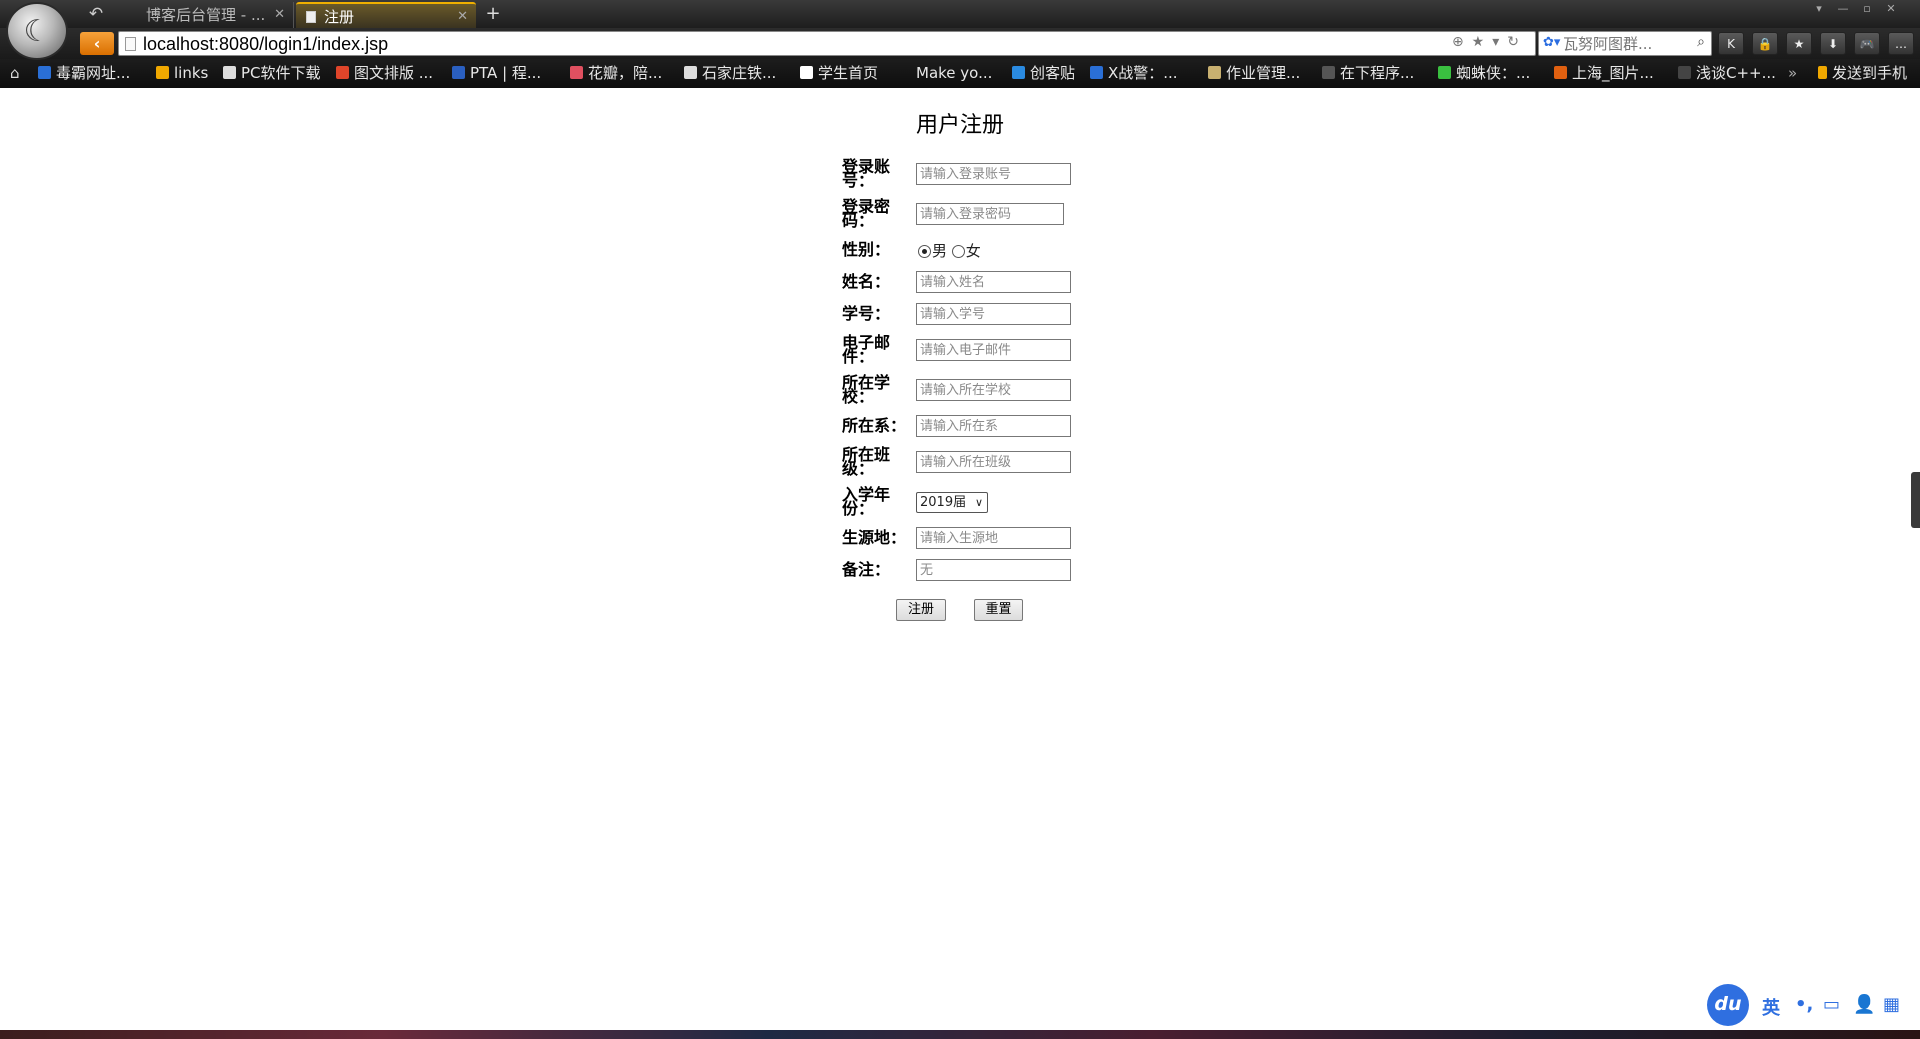 The width and height of the screenshot is (1920, 1039). What do you see at coordinates (386, 15) in the screenshot?
I see `tab-register: 注册 ✕` at bounding box center [386, 15].